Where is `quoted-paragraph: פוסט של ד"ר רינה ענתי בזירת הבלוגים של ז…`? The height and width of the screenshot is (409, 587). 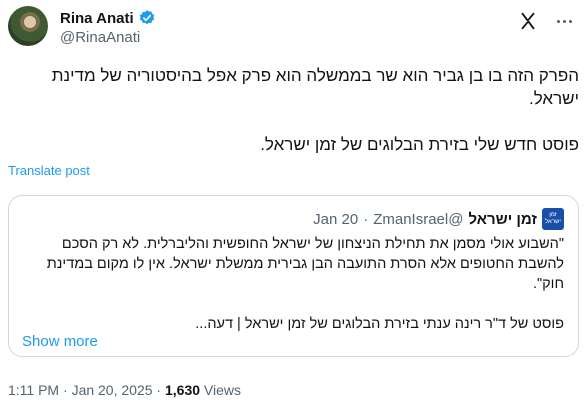 quoted-paragraph: פוסט של ד"ר רינה ענתי בזירת הבלוגים של ז… is located at coordinates (379, 324).